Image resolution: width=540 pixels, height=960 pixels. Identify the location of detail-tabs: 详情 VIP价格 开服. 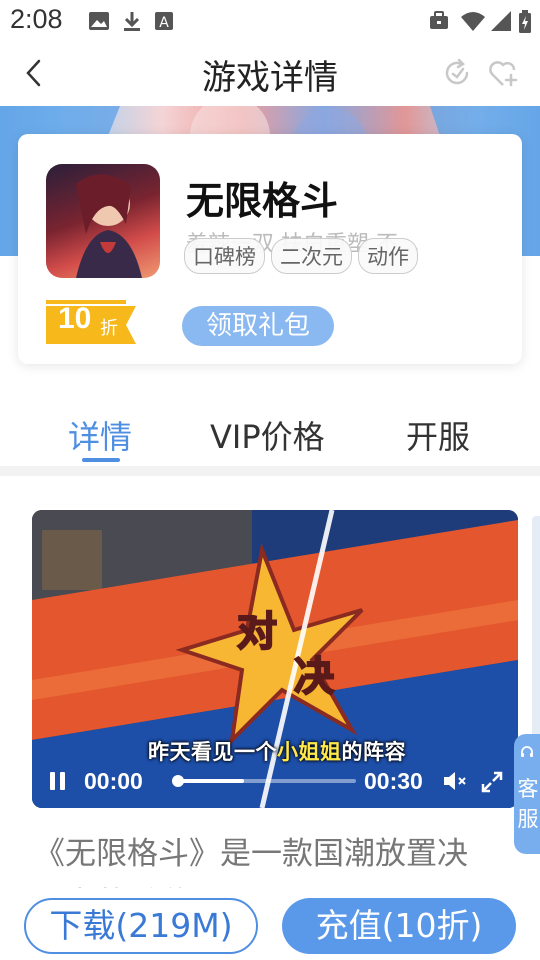
(270, 431).